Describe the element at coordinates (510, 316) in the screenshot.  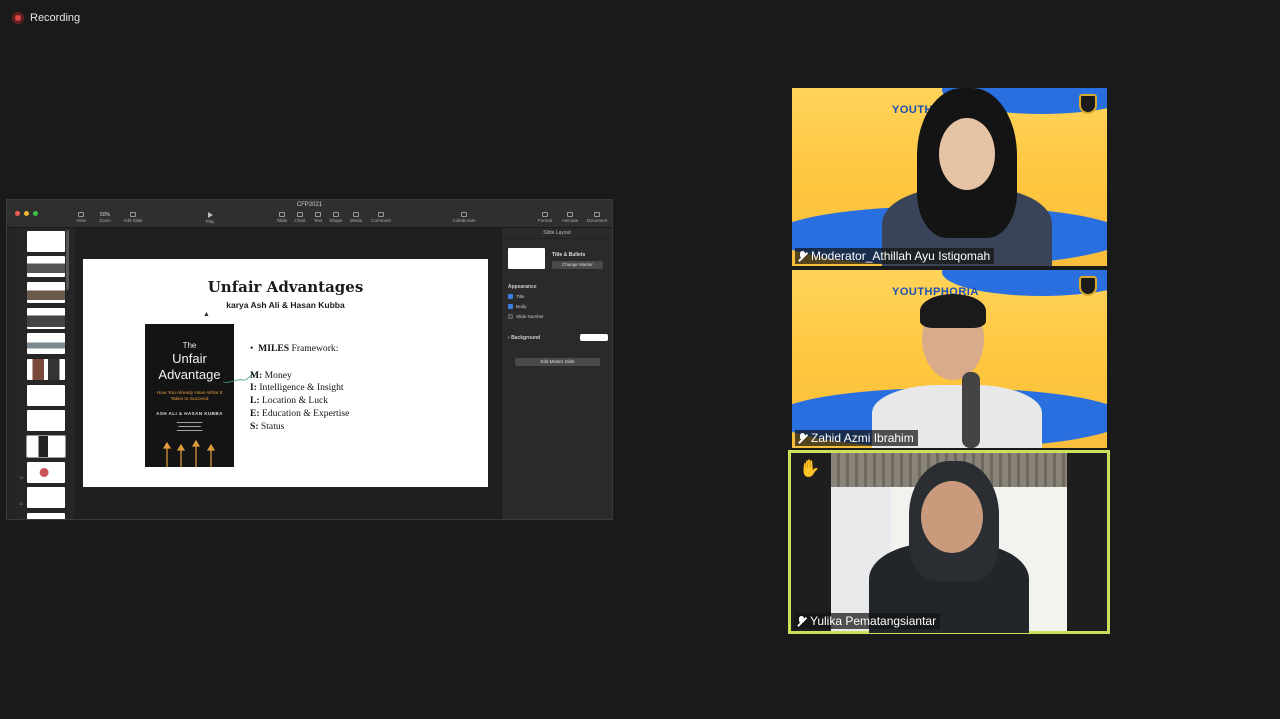
I see `checkbox-unchecked-icon` at that location.